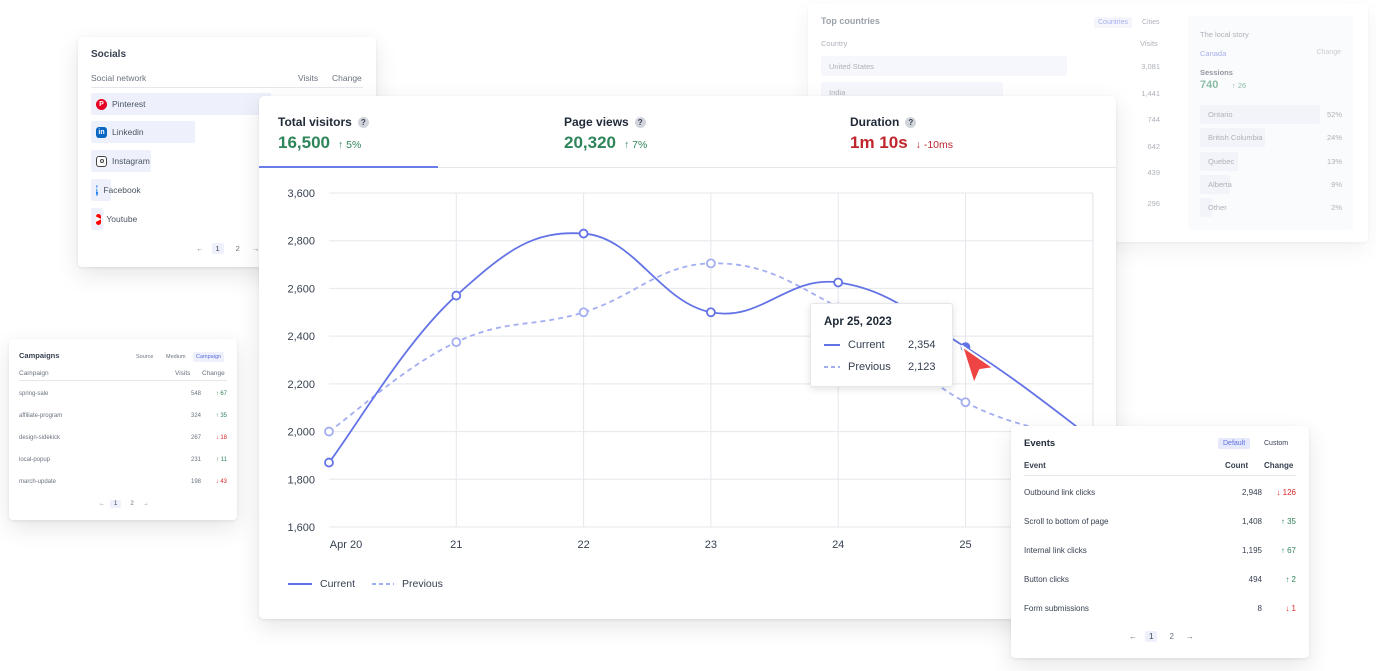 This screenshot has width=1376, height=671. What do you see at coordinates (301, 242) in the screenshot?
I see `y-tick-label: 2,800` at bounding box center [301, 242].